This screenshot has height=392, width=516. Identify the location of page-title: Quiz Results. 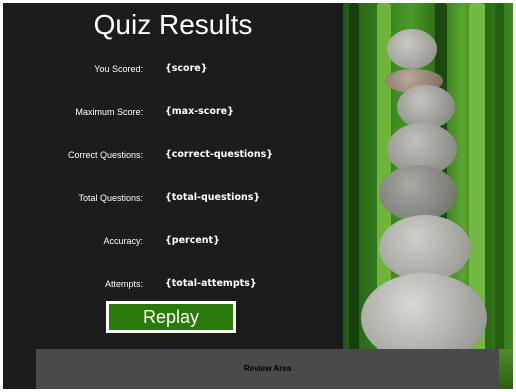
(173, 24).